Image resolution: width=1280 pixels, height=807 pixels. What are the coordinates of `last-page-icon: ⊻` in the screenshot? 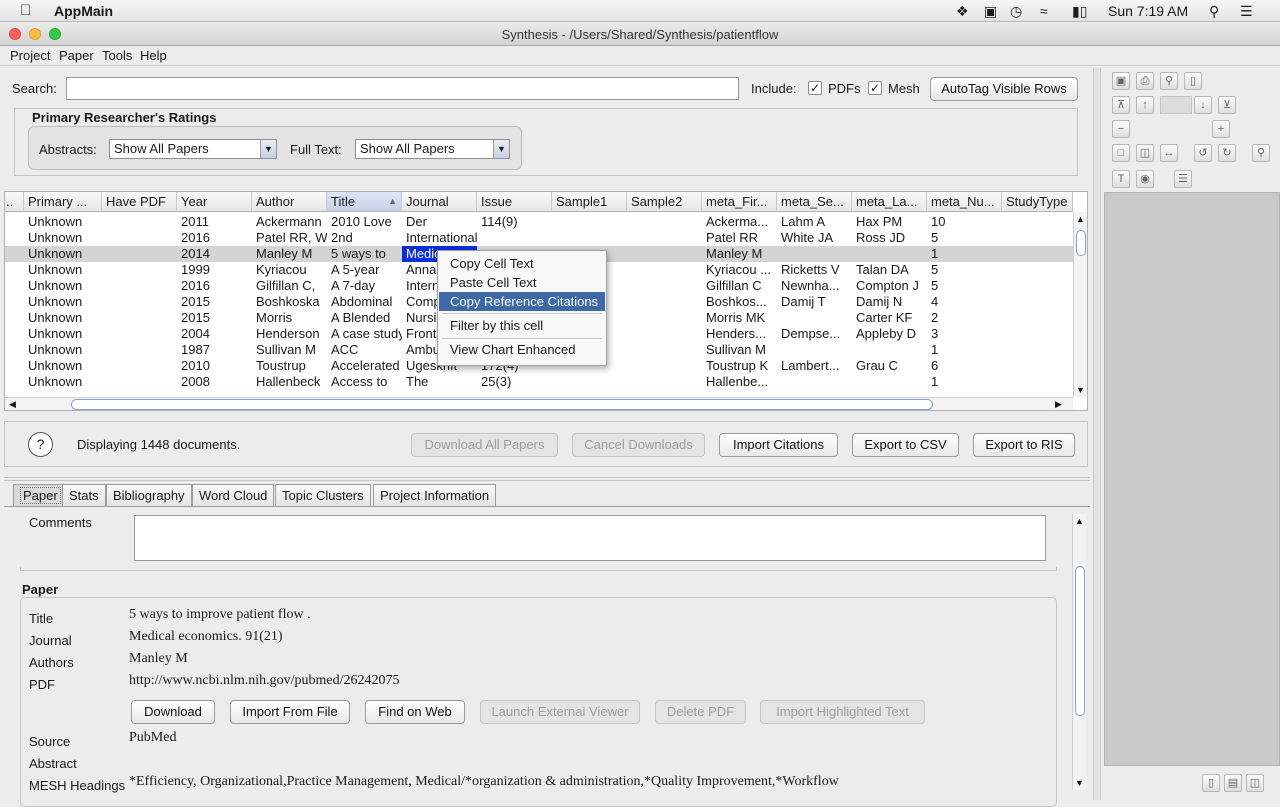 It's located at (1227, 105).